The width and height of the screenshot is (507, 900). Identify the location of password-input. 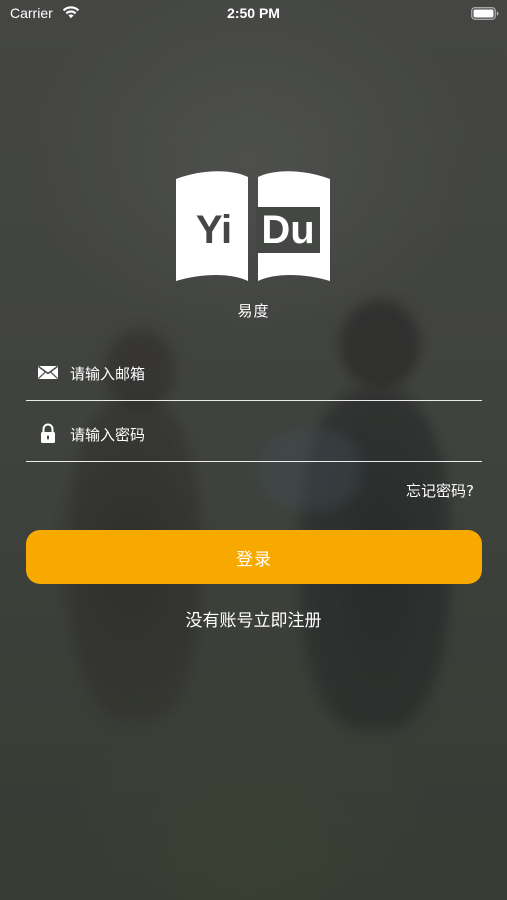
(270, 435).